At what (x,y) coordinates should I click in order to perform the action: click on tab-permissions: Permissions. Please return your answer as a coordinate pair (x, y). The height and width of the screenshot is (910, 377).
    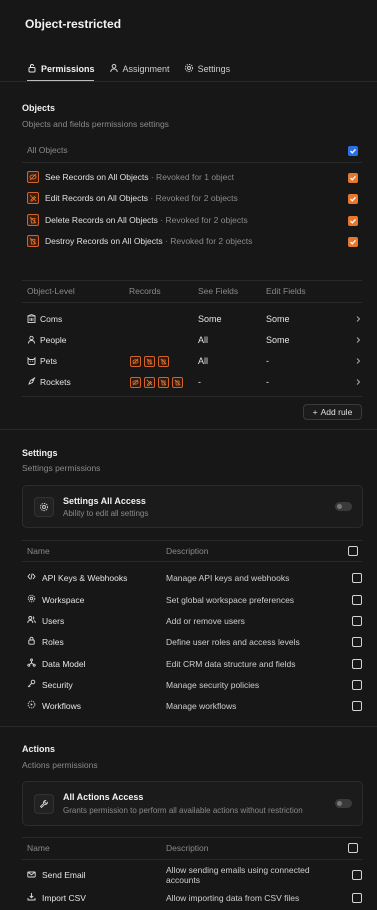
    Looking at the image, I should click on (61, 69).